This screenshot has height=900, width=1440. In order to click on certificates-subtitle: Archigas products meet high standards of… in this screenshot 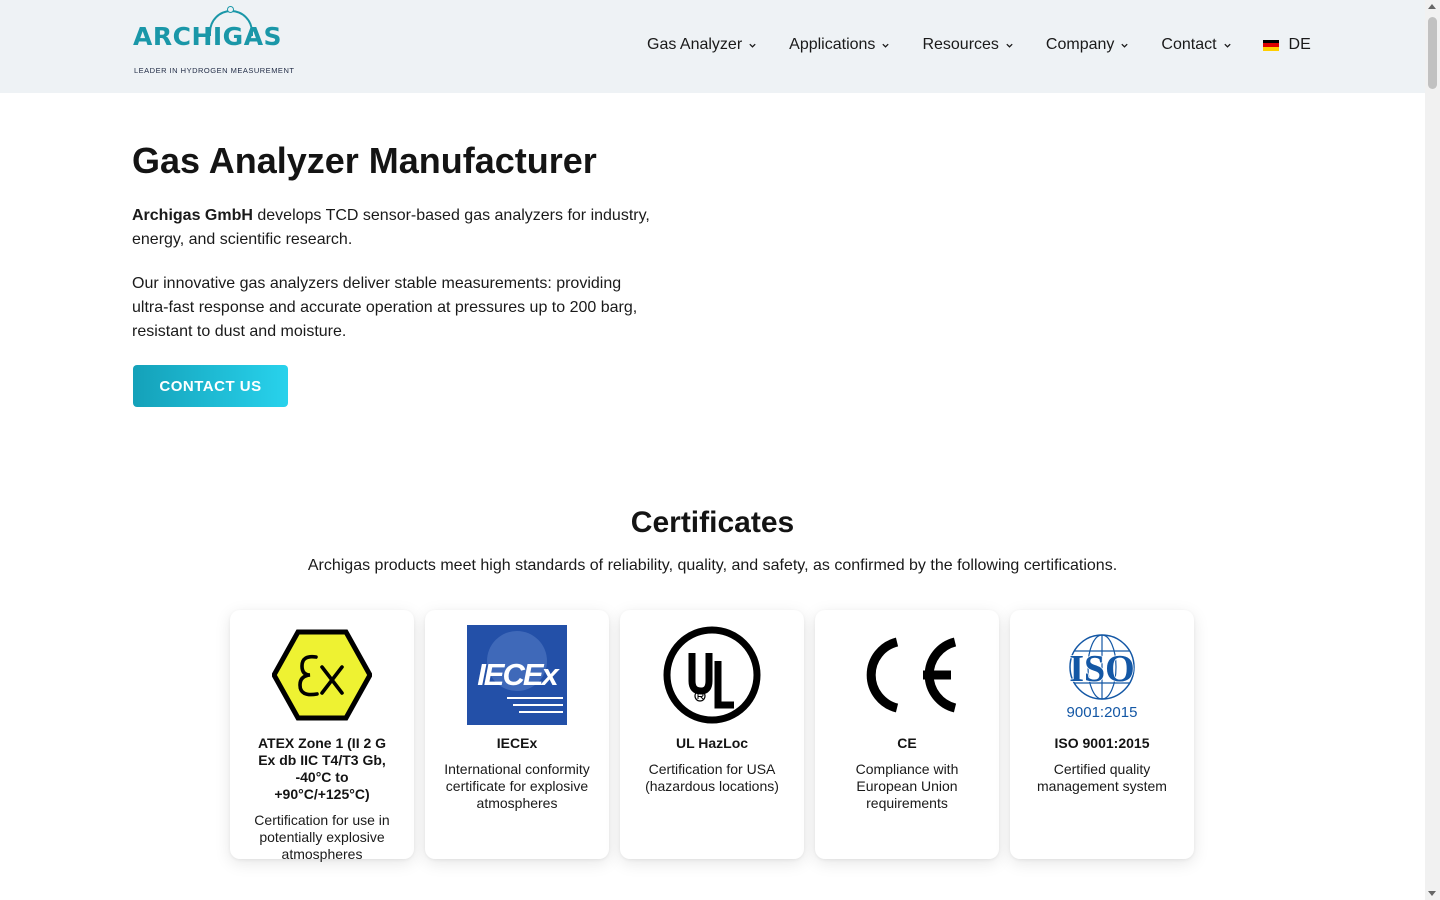, I will do `click(712, 565)`.